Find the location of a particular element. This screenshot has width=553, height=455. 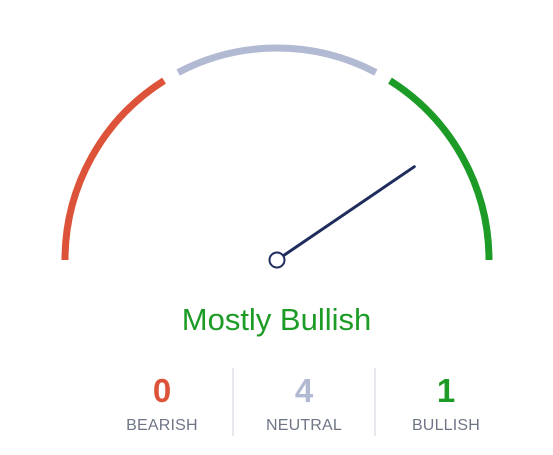

sentiment-counts: 0 BEARISH 4 NEUTRAL 1 BULLISH is located at coordinates (304, 402).